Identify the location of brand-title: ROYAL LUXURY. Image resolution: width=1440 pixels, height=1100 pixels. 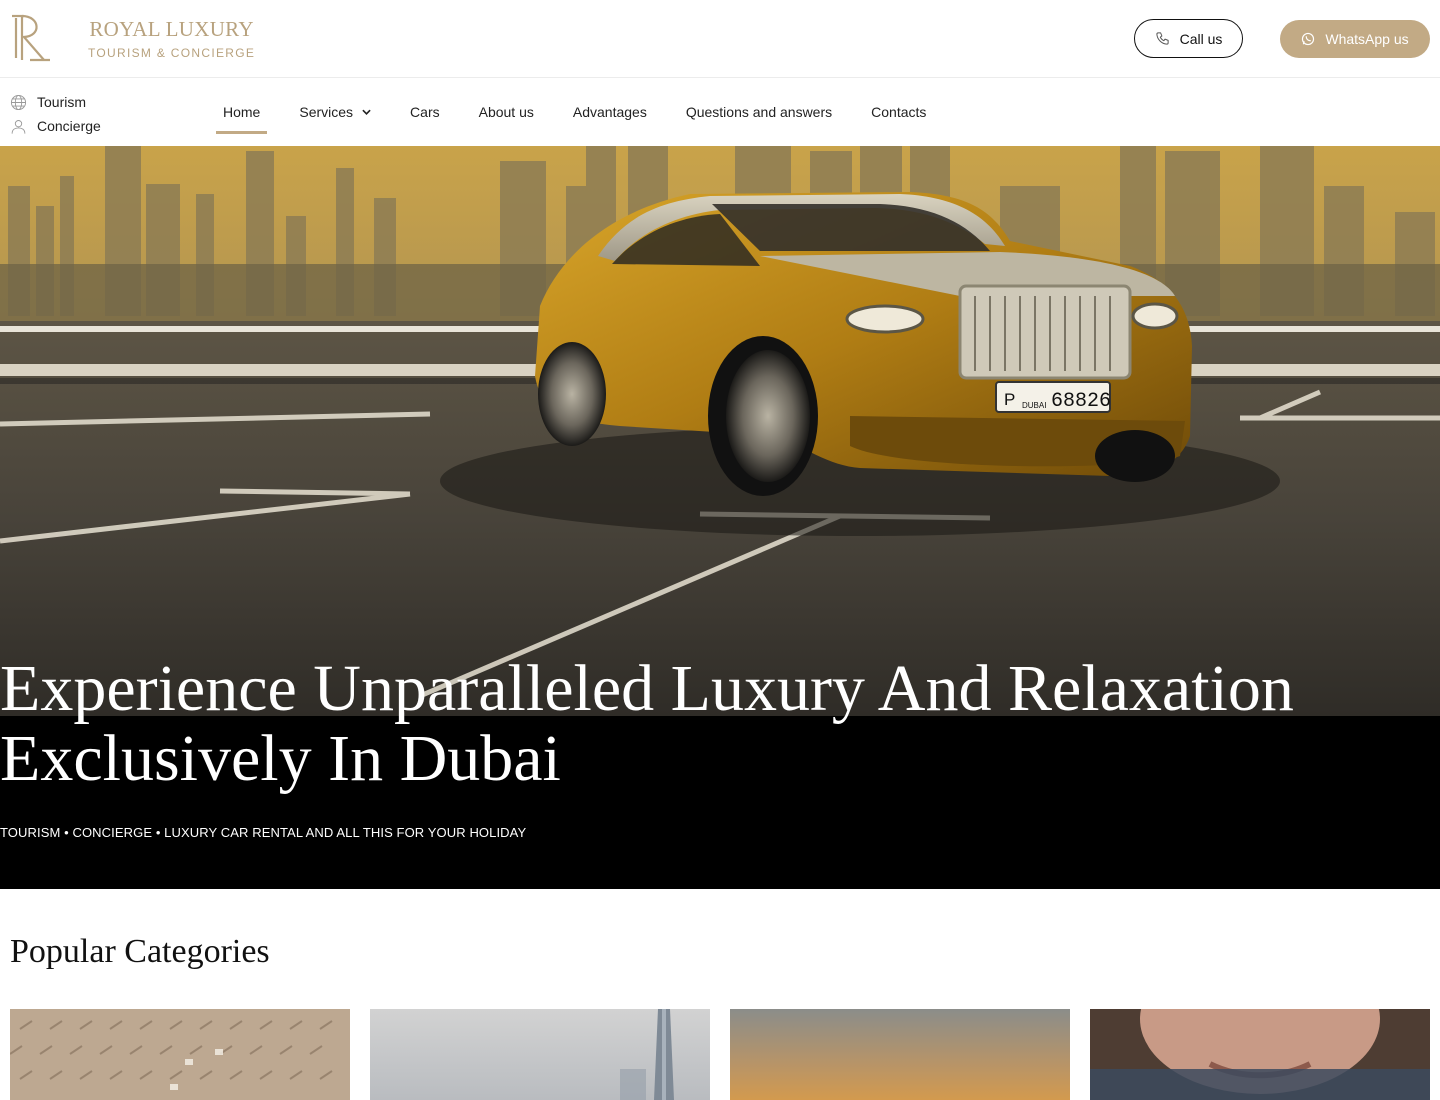
(171, 29).